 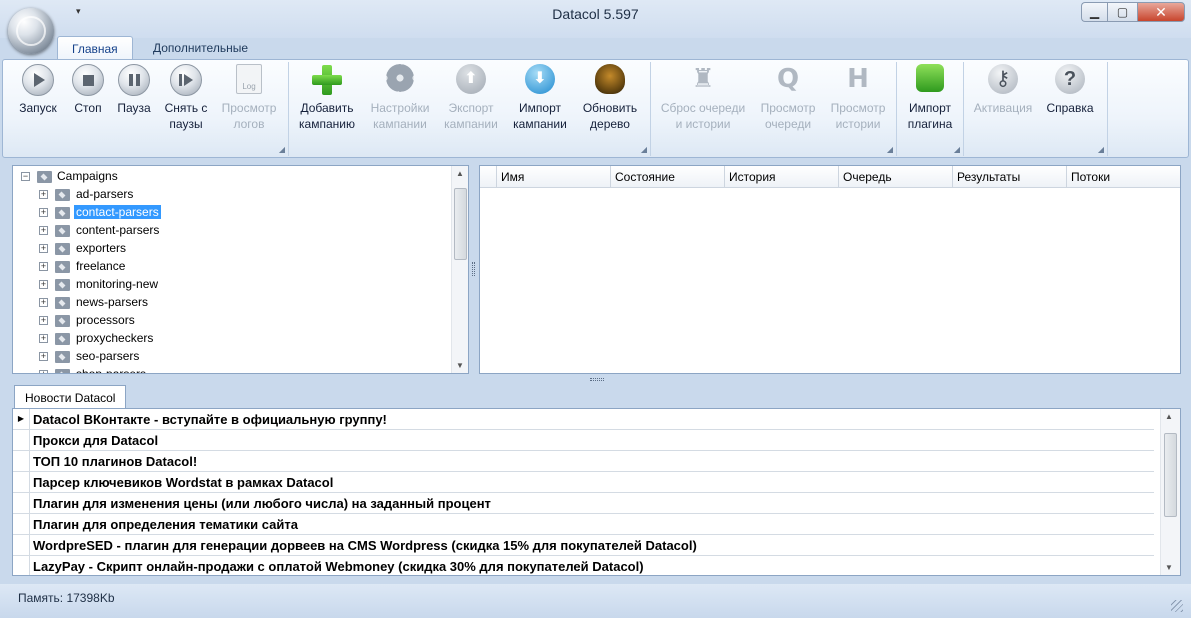 I want to click on add-campaign-button-label: Добавить кампанию, so click(x=327, y=116).